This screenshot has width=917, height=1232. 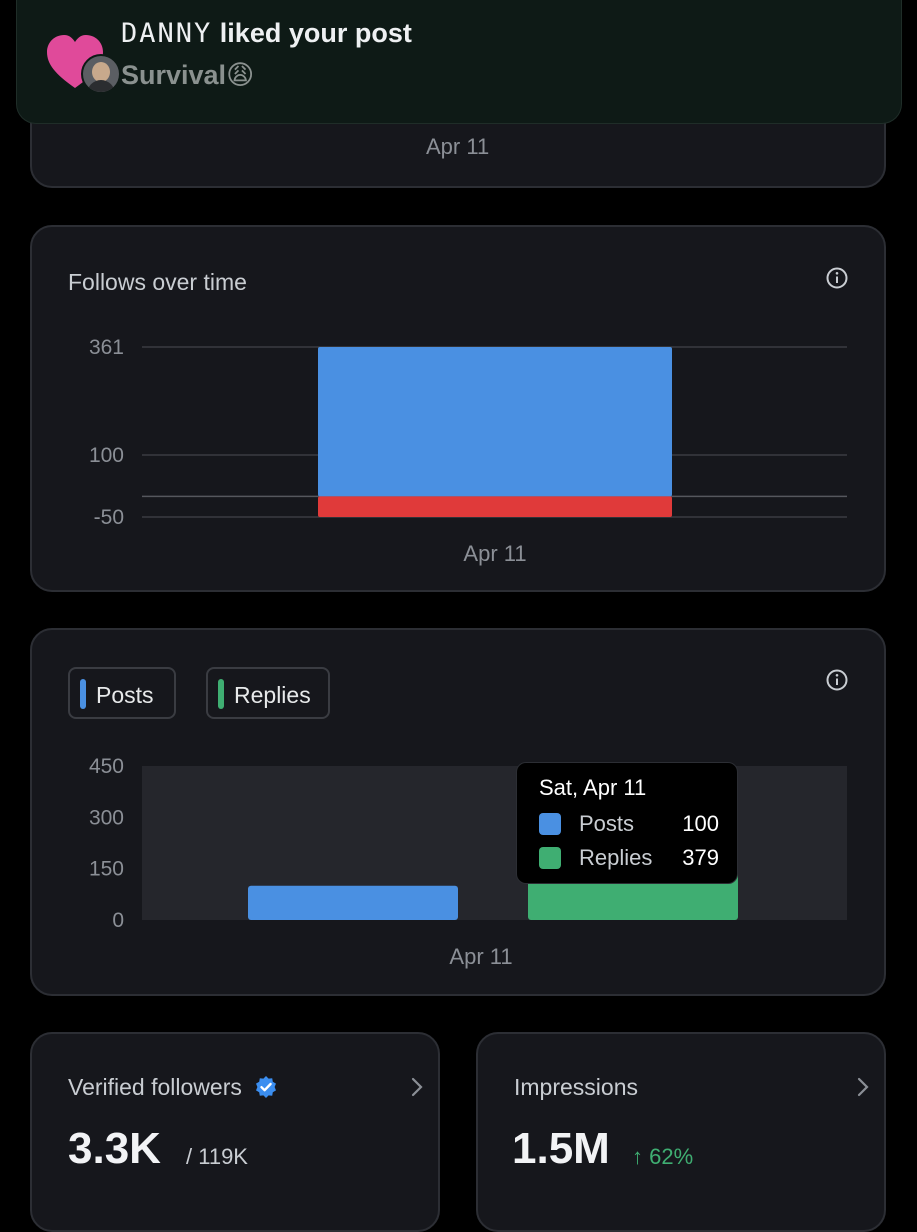 I want to click on verified-followers-card: Verified followers 3.3K / 119K, so click(x=235, y=1132).